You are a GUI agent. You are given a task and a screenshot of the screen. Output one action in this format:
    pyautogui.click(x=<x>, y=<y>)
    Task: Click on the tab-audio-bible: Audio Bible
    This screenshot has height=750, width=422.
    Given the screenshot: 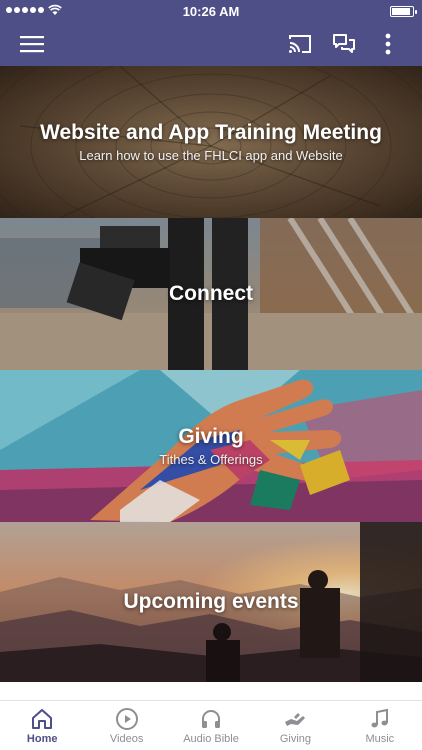 What is the action you would take?
    pyautogui.click(x=211, y=725)
    